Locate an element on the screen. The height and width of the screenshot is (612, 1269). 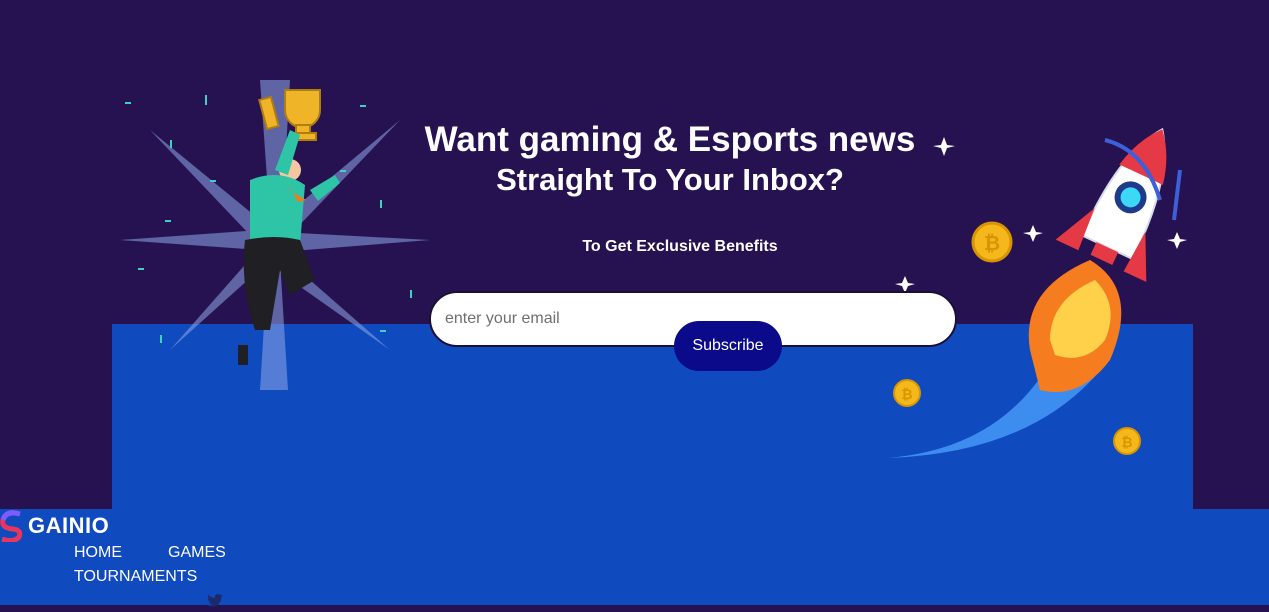
newsletter-headline-line1: Want gaming & Esports news is located at coordinates (670, 139).